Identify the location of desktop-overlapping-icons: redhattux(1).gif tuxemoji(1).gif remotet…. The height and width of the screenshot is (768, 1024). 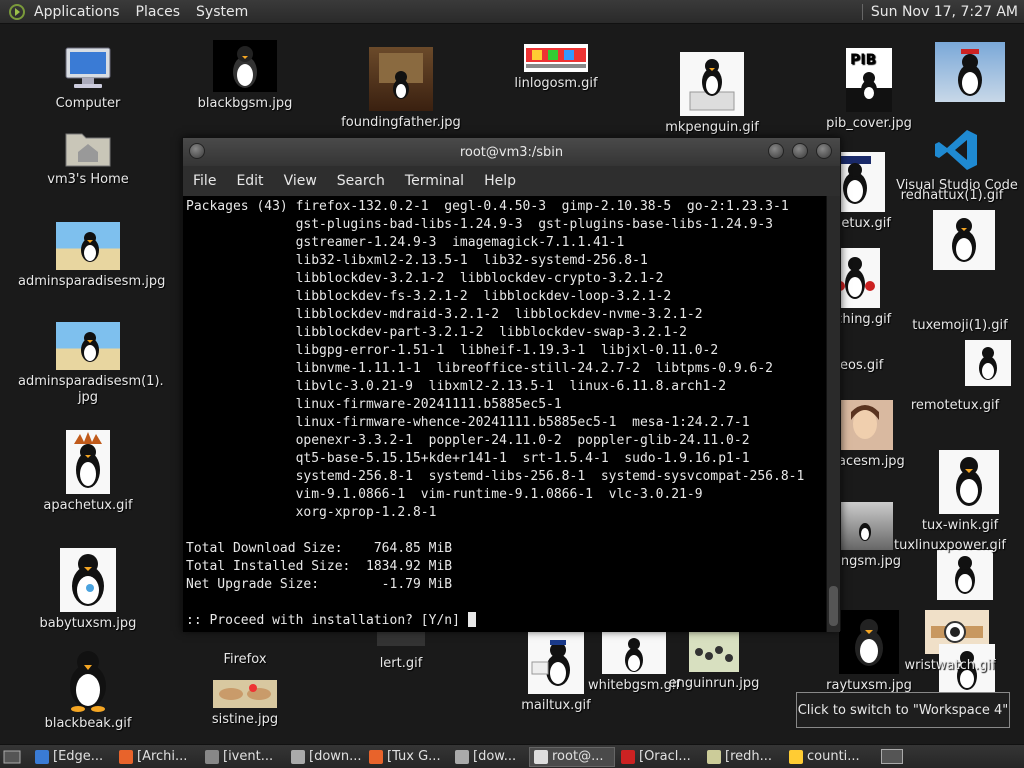
(959, 370).